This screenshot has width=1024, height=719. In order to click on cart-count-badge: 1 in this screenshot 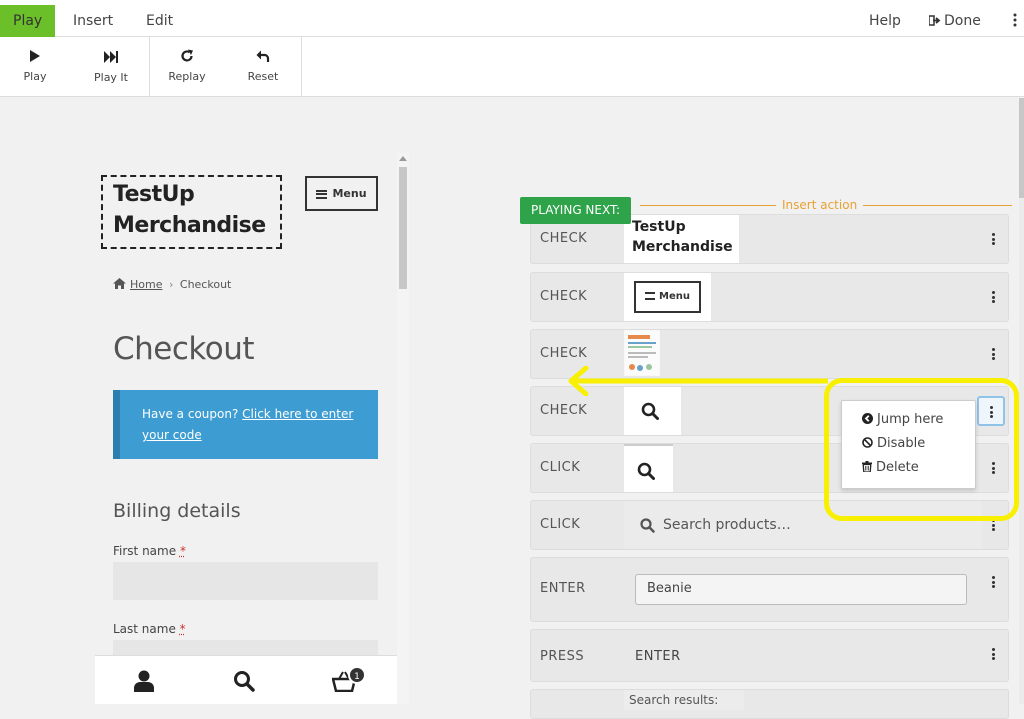, I will do `click(357, 675)`.